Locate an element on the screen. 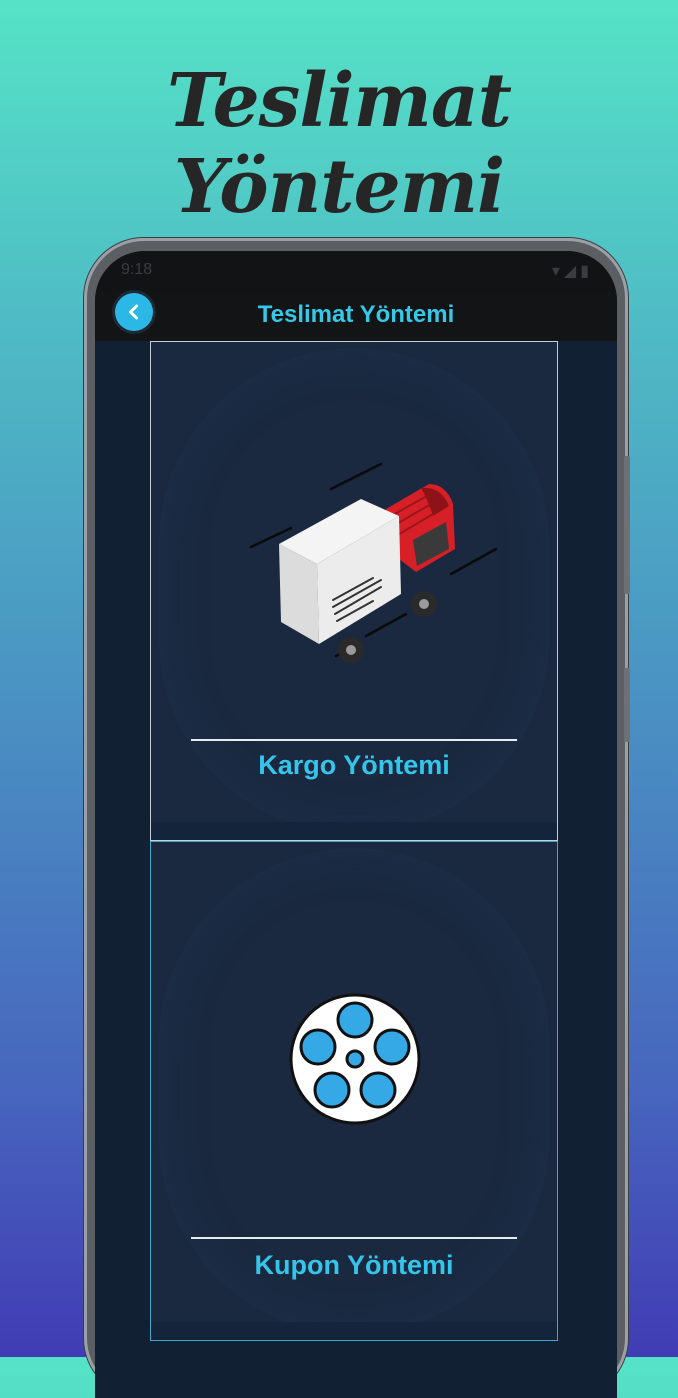  status-bar: 9:18 ▾◢▮ is located at coordinates (356, 271).